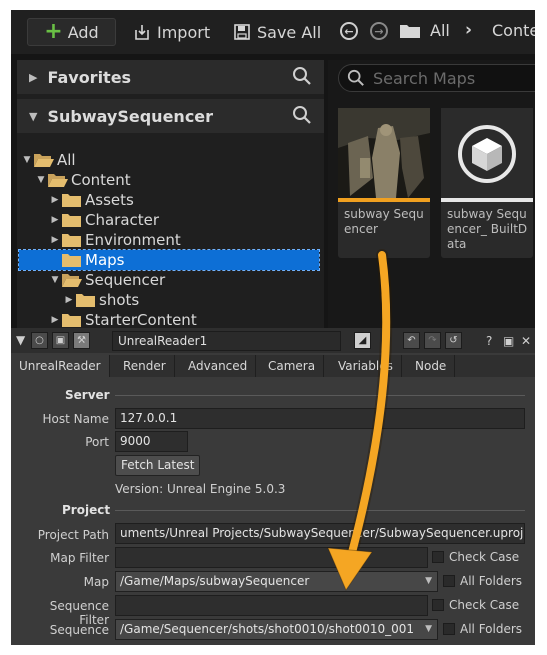 This screenshot has width=547, height=655. Describe the element at coordinates (320, 395) in the screenshot. I see `group-divider` at that location.